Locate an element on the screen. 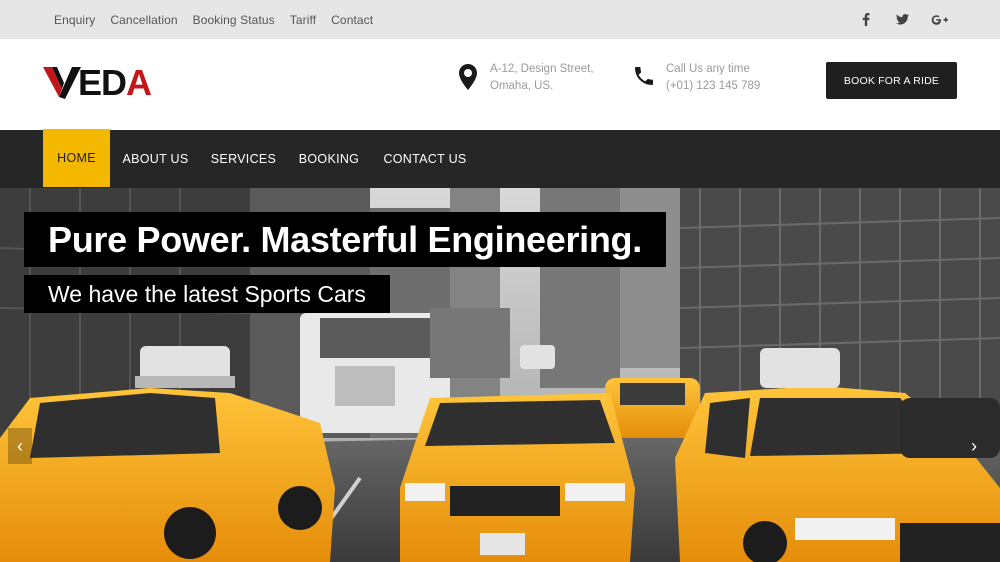  phone-number: (+01) 123 145 789 is located at coordinates (713, 86).